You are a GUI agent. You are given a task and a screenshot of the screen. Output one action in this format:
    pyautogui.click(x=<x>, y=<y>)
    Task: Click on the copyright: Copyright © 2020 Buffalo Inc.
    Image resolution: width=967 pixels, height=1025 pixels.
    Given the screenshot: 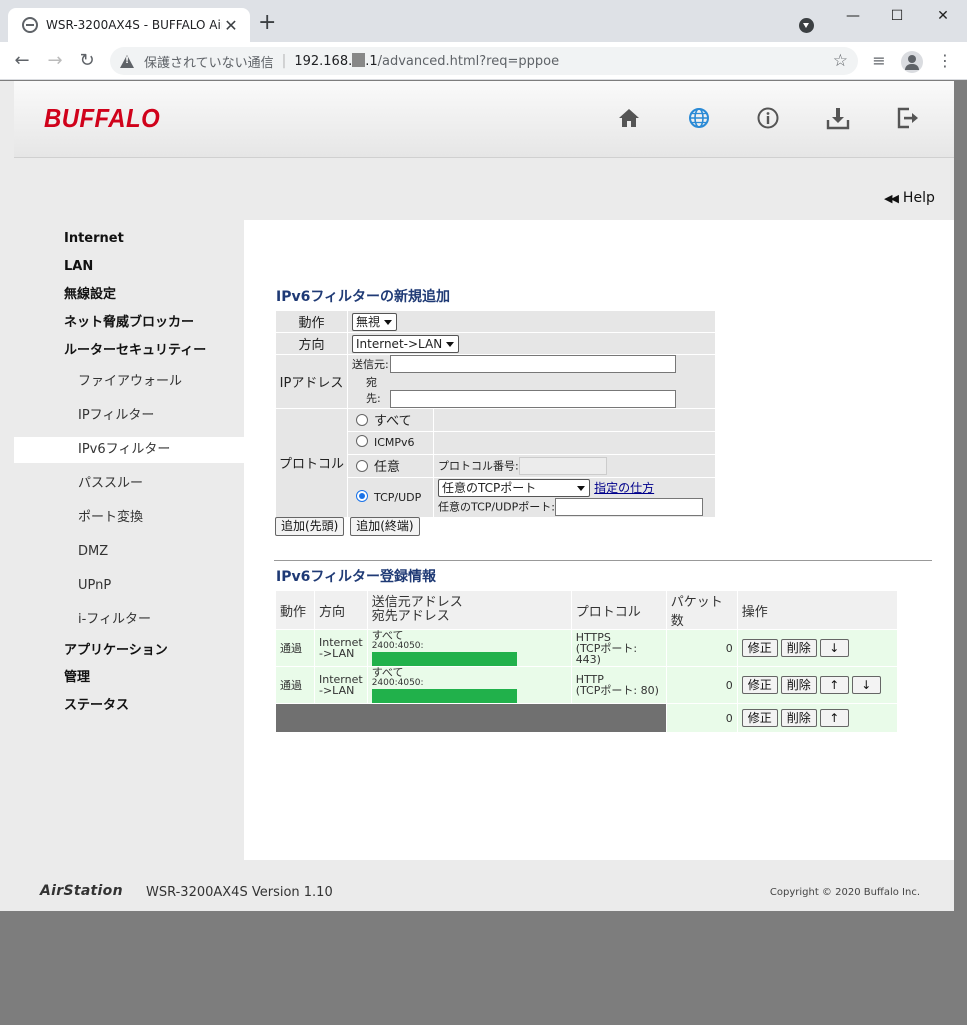 What is the action you would take?
    pyautogui.click(x=844, y=892)
    